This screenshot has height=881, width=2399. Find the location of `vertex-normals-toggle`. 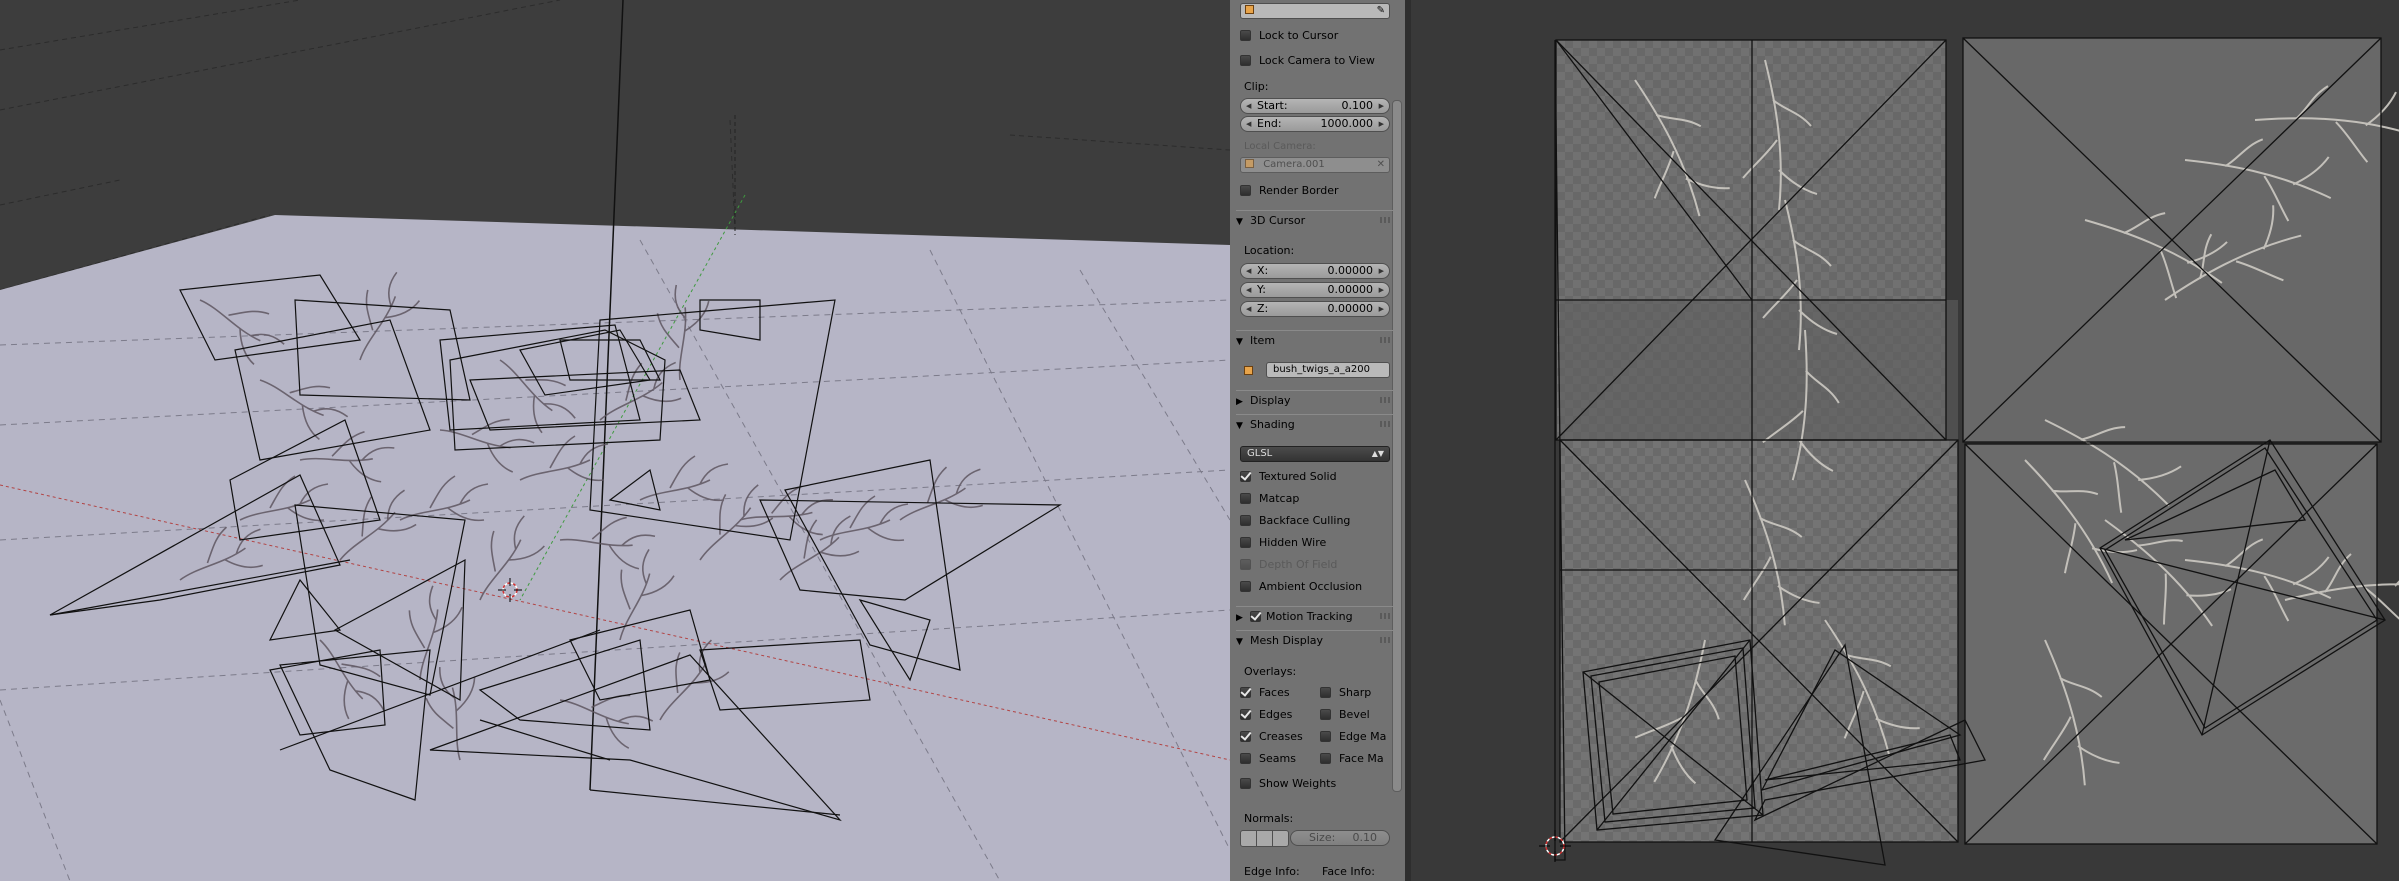

vertex-normals-toggle is located at coordinates (1248, 838).